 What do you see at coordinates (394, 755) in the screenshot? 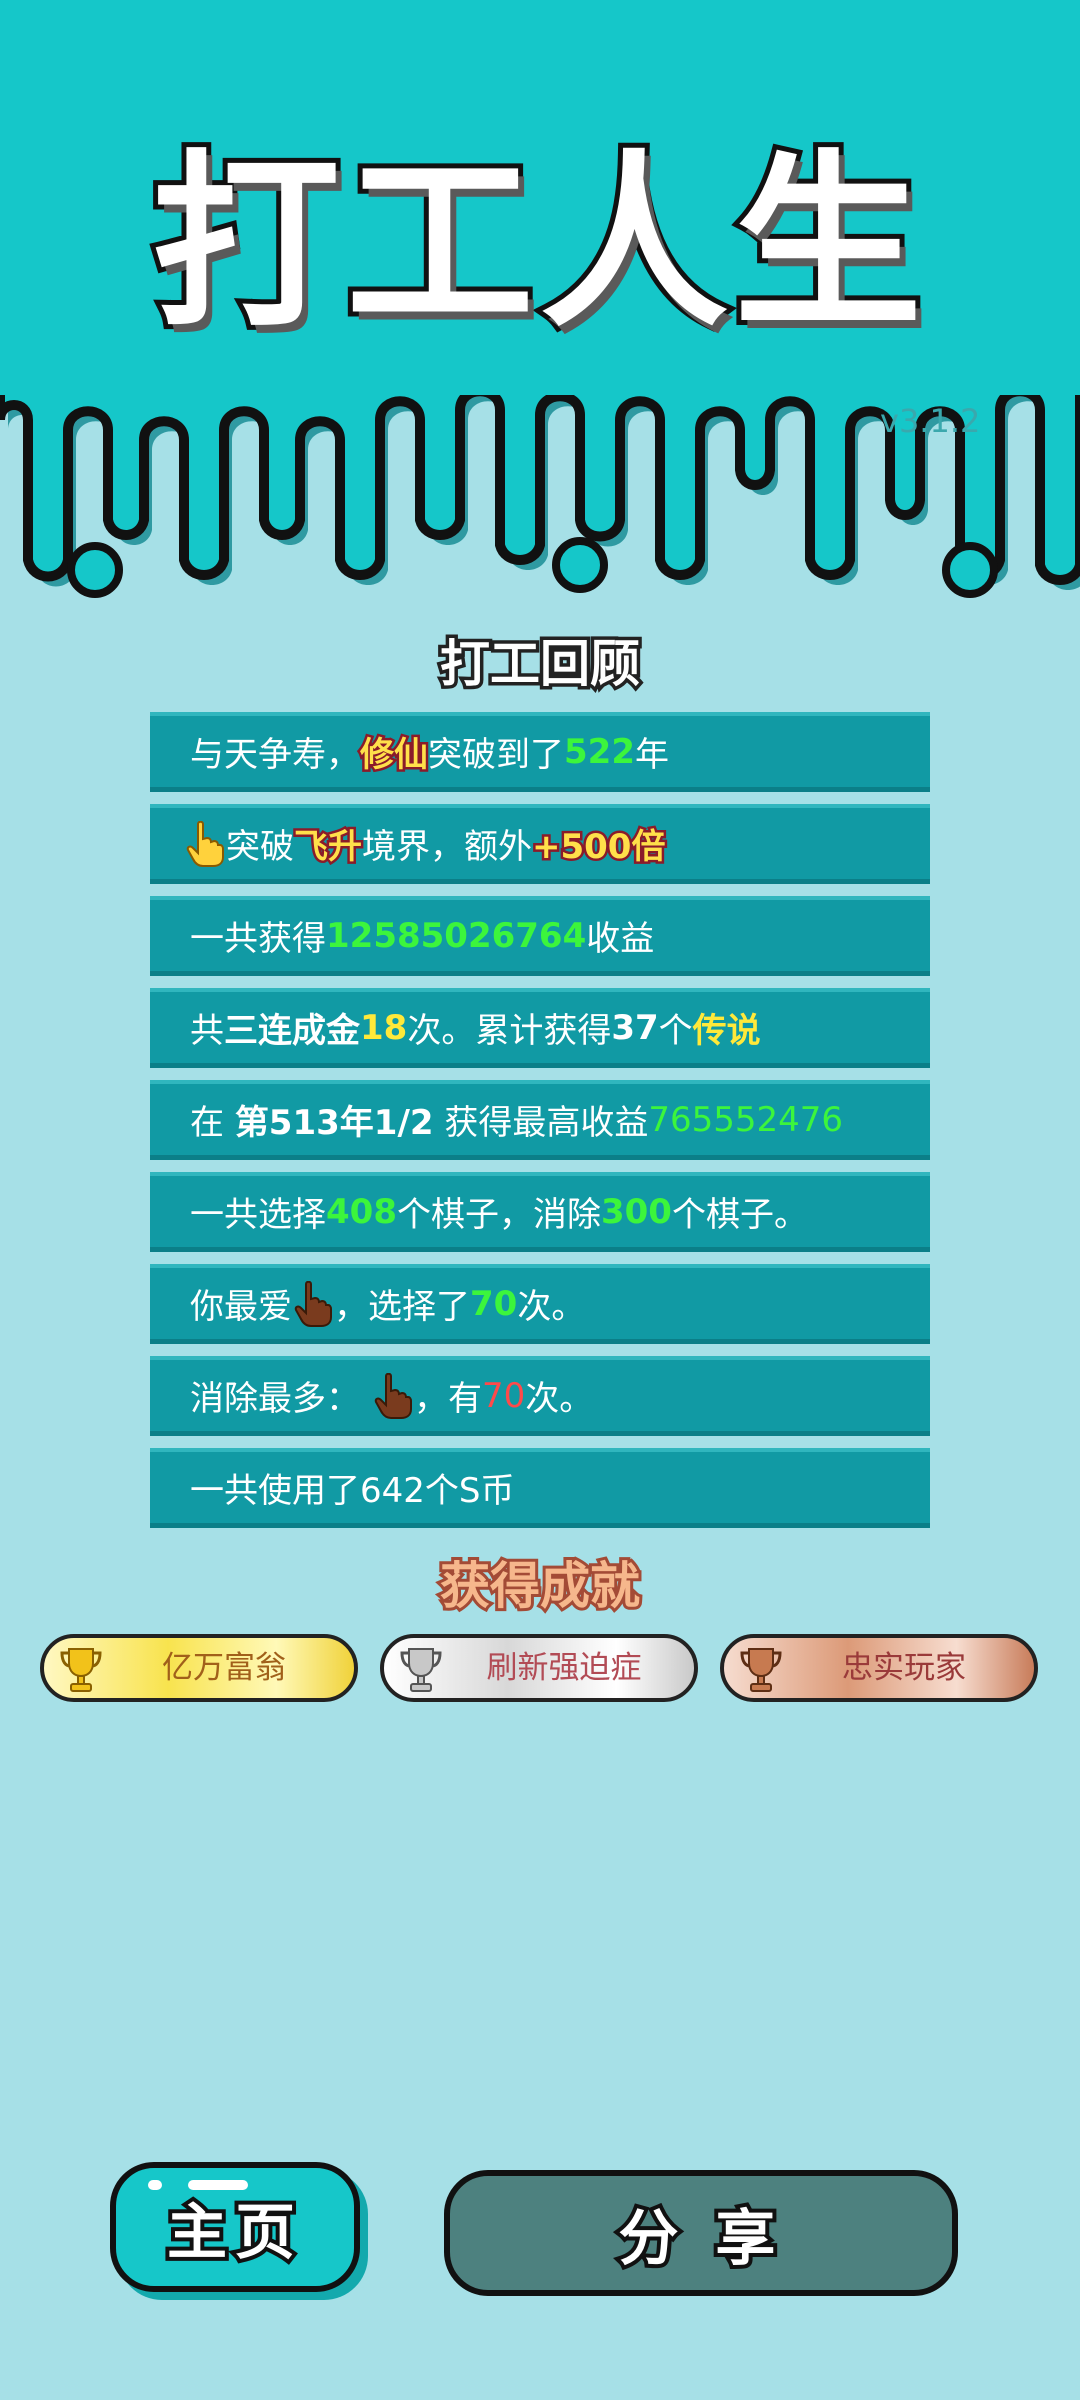
I see `stat-highlight: 修仙` at bounding box center [394, 755].